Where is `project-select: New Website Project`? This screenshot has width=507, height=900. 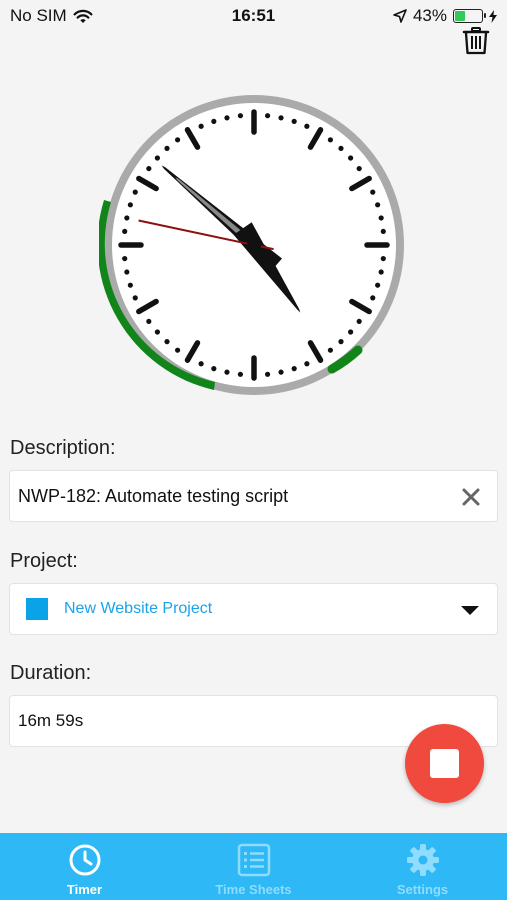
project-select: New Website Project is located at coordinates (253, 609).